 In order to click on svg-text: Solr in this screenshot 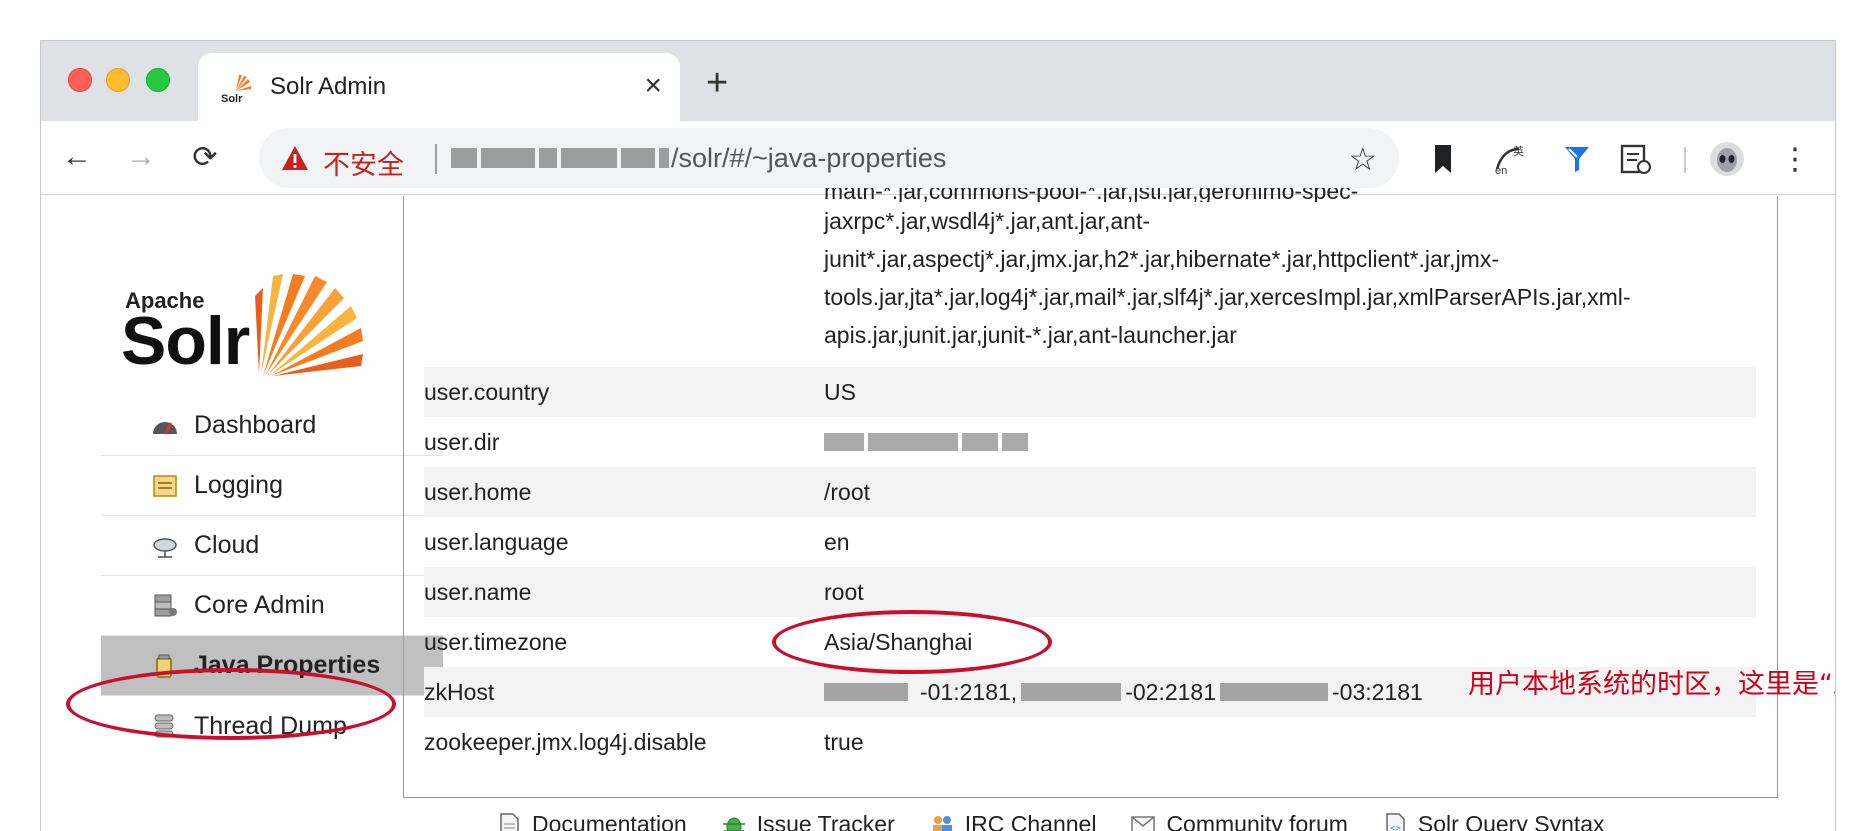, I will do `click(232, 99)`.